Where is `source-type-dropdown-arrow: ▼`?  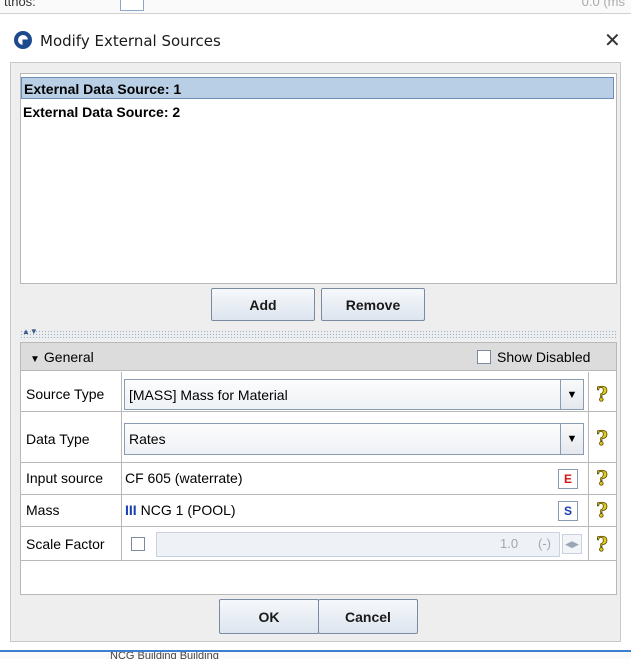 source-type-dropdown-arrow: ▼ is located at coordinates (572, 394).